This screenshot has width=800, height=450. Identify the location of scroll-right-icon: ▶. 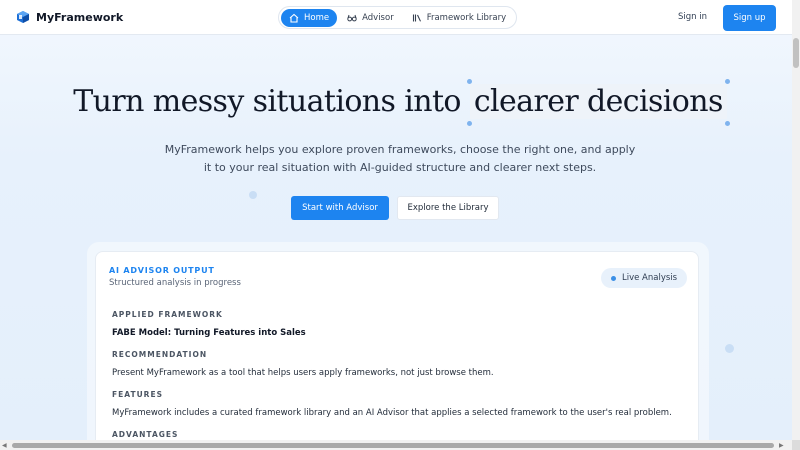
(781, 445).